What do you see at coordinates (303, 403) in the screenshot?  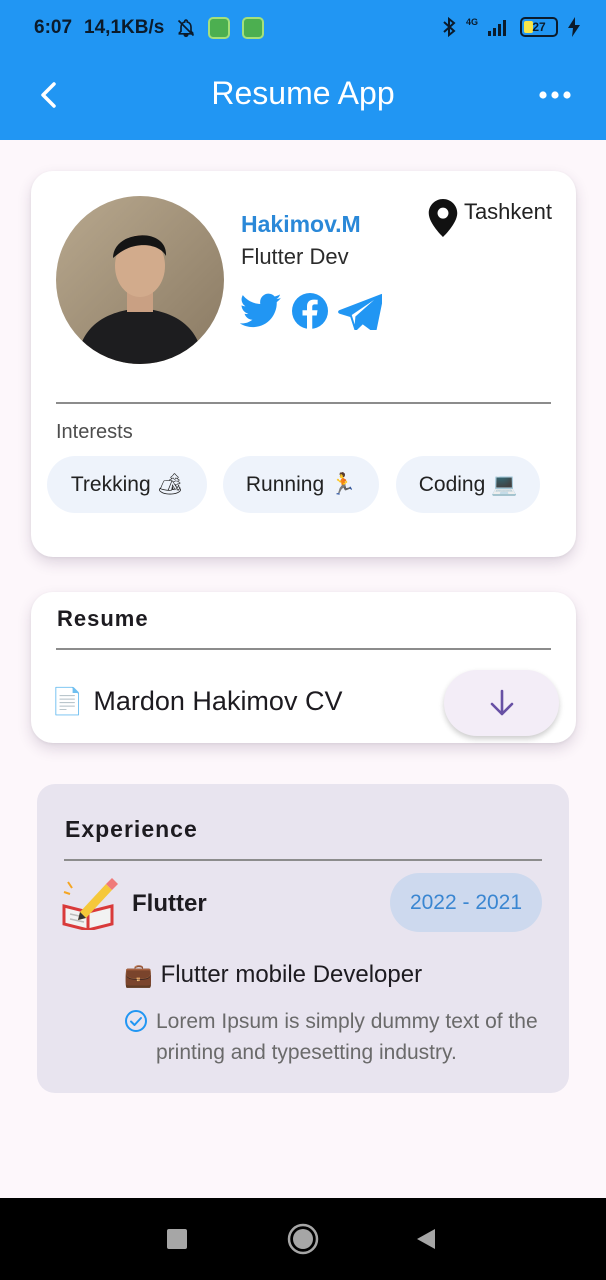 I see `profile-divider` at bounding box center [303, 403].